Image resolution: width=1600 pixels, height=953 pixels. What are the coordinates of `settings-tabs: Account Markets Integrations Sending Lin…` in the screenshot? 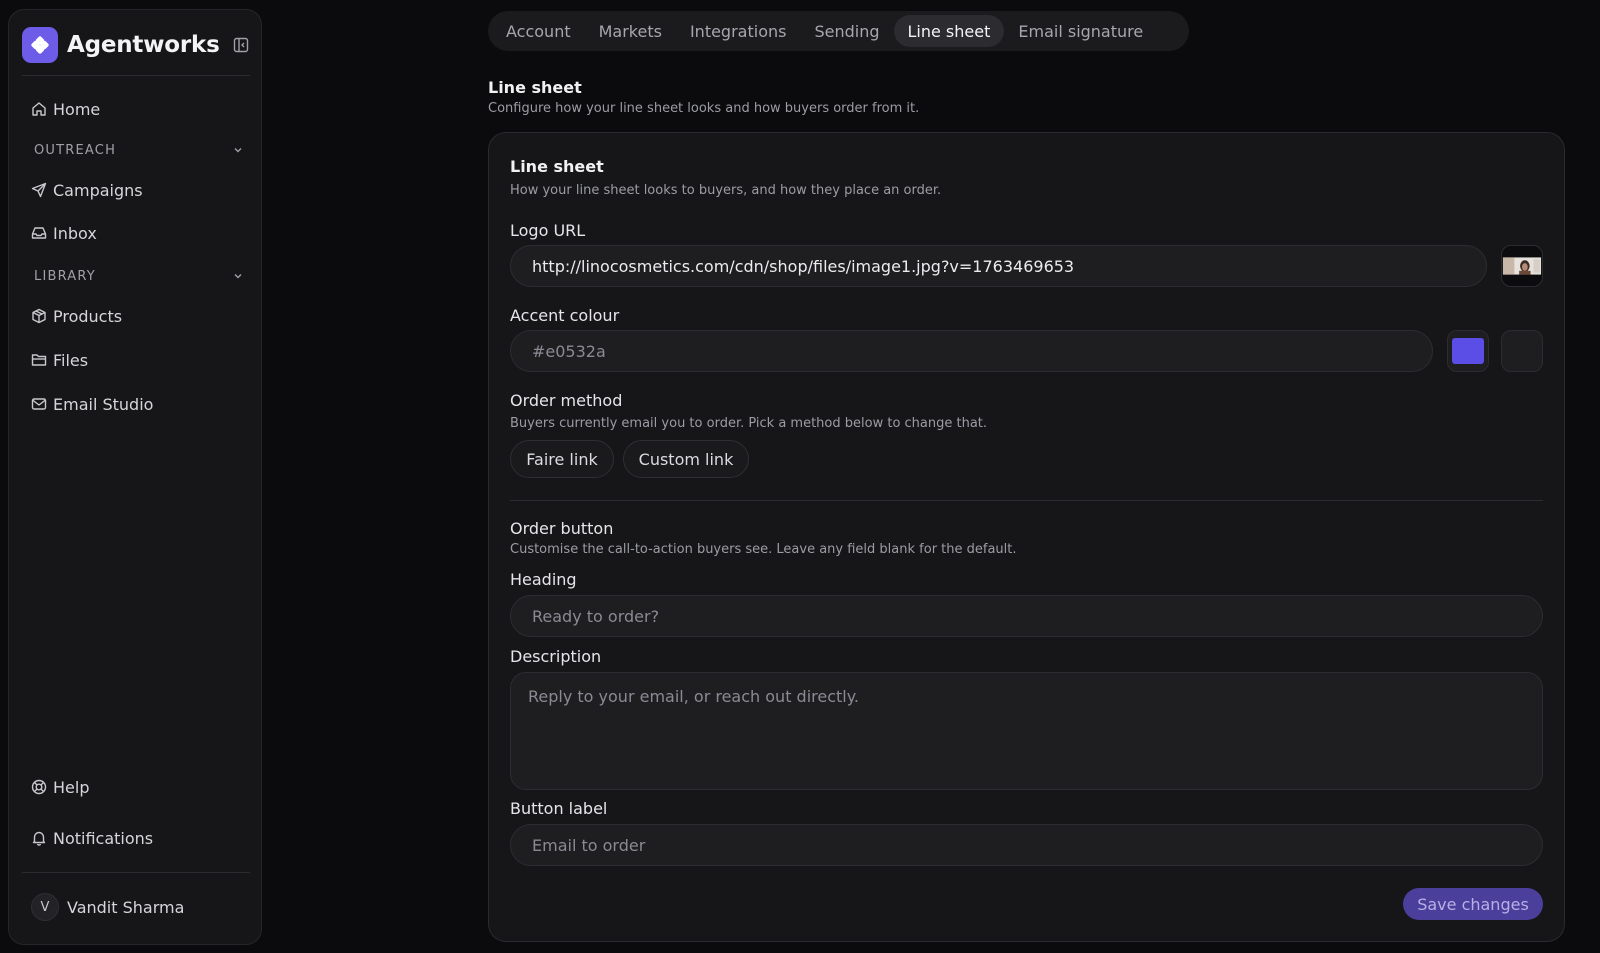 It's located at (838, 31).